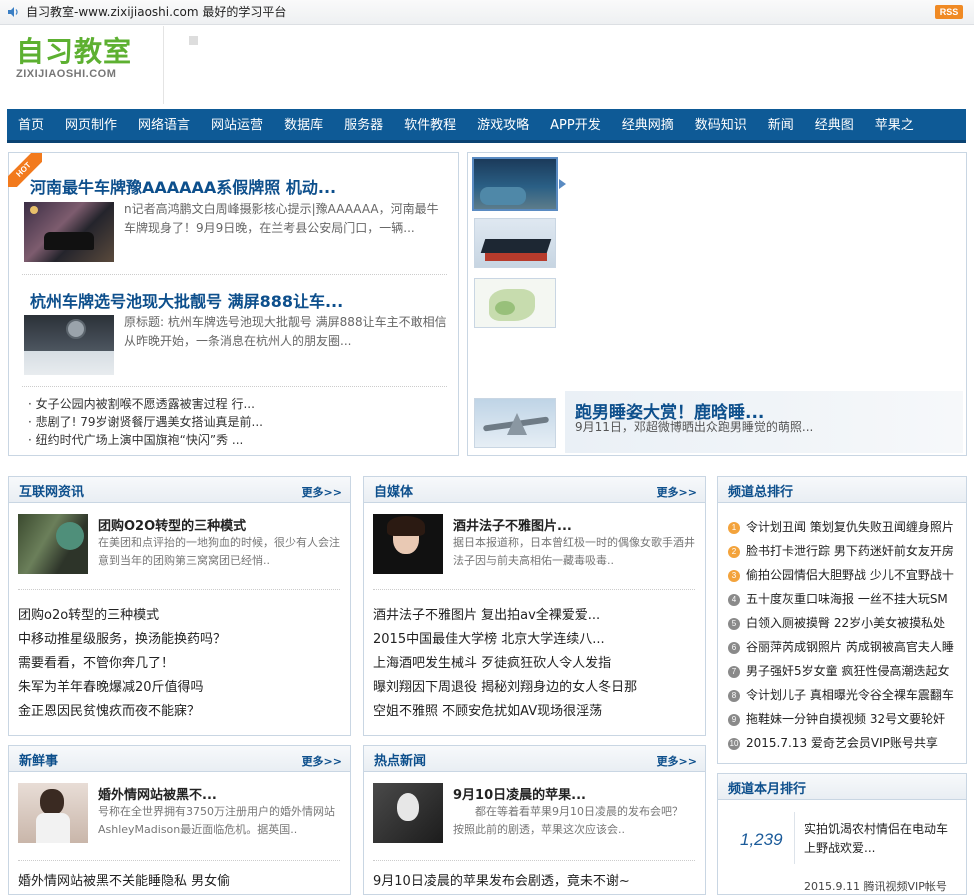 The height and width of the screenshot is (895, 974). What do you see at coordinates (124, 882) in the screenshot?
I see `fresh-list-item: 婚外情网站被黑不关能睡隐私 男女偷` at bounding box center [124, 882].